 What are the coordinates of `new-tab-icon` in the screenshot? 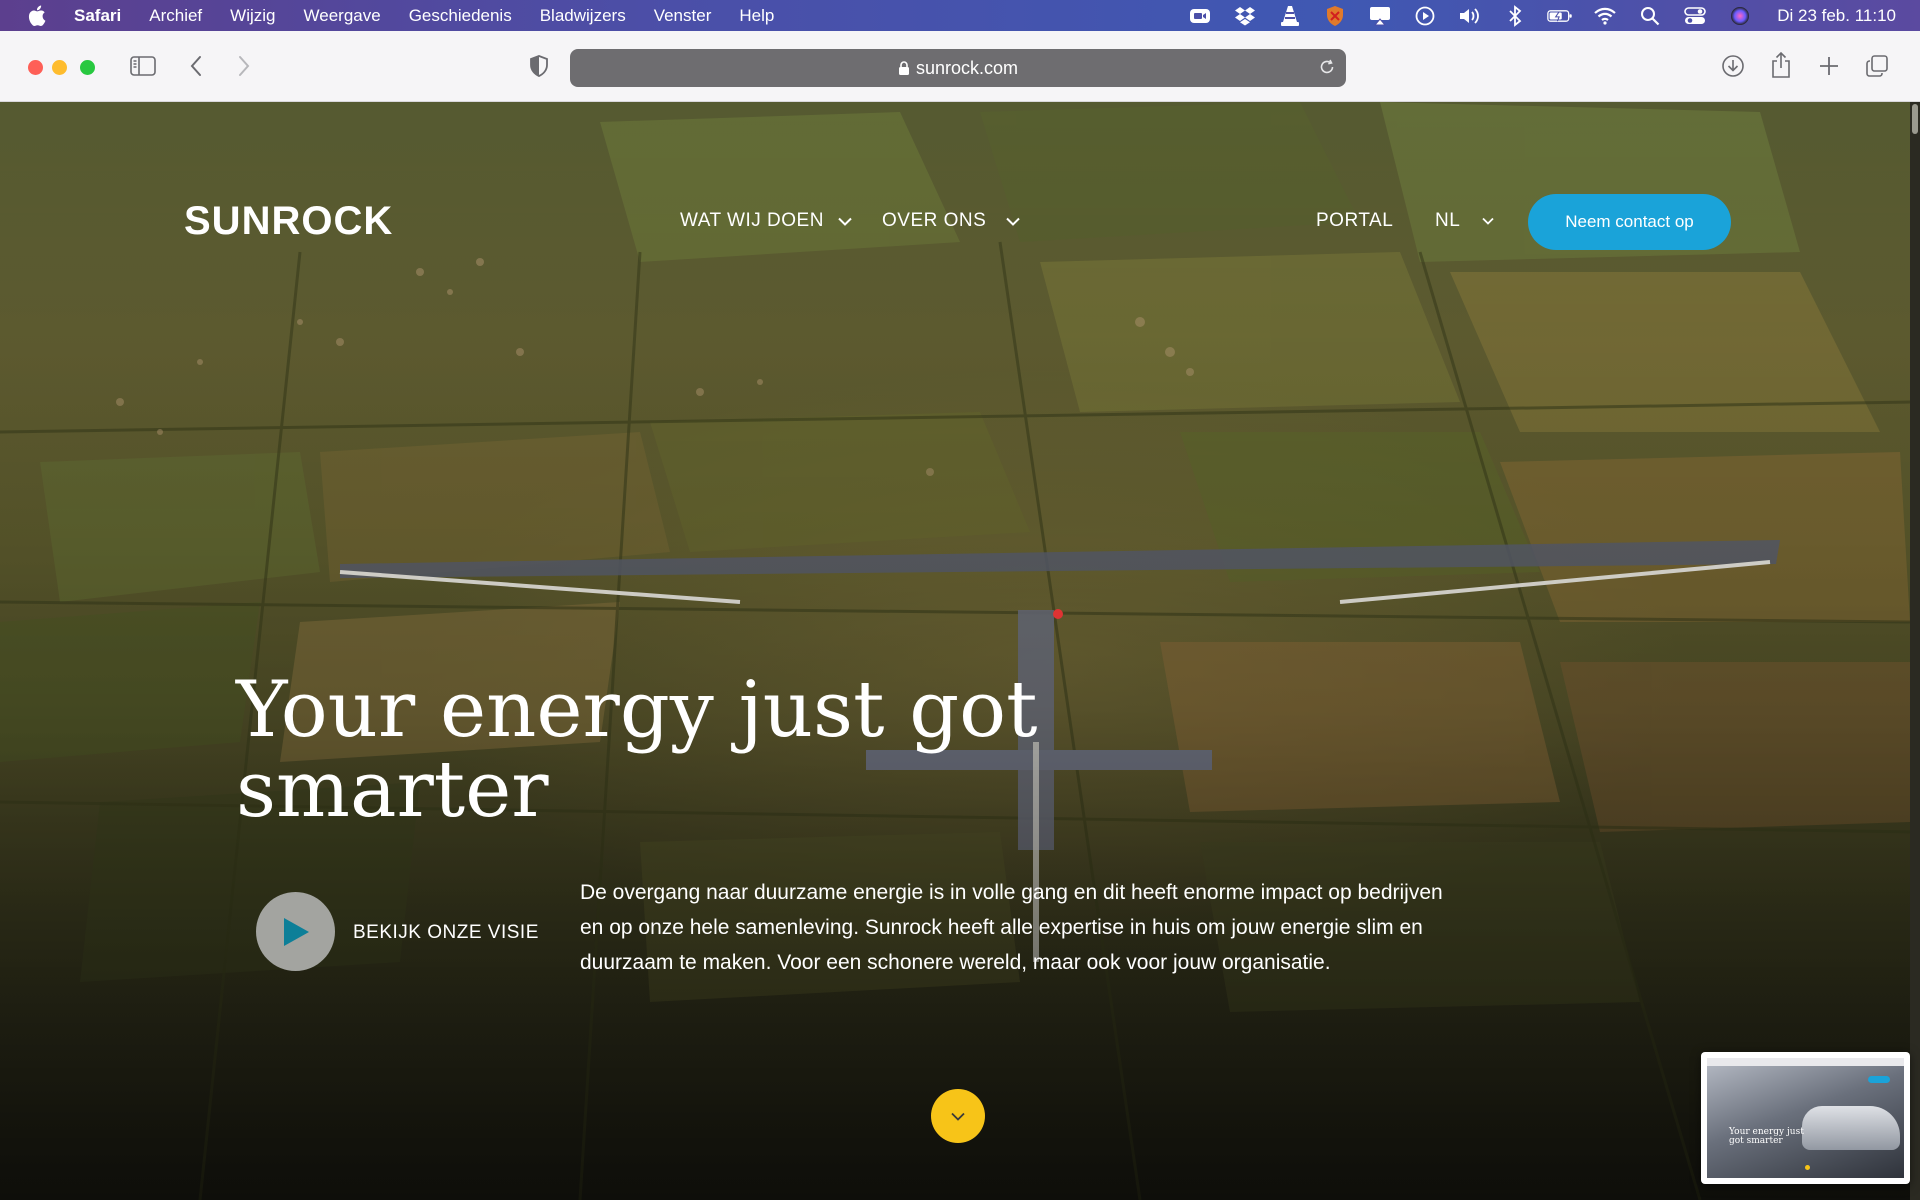 It's located at (1829, 66).